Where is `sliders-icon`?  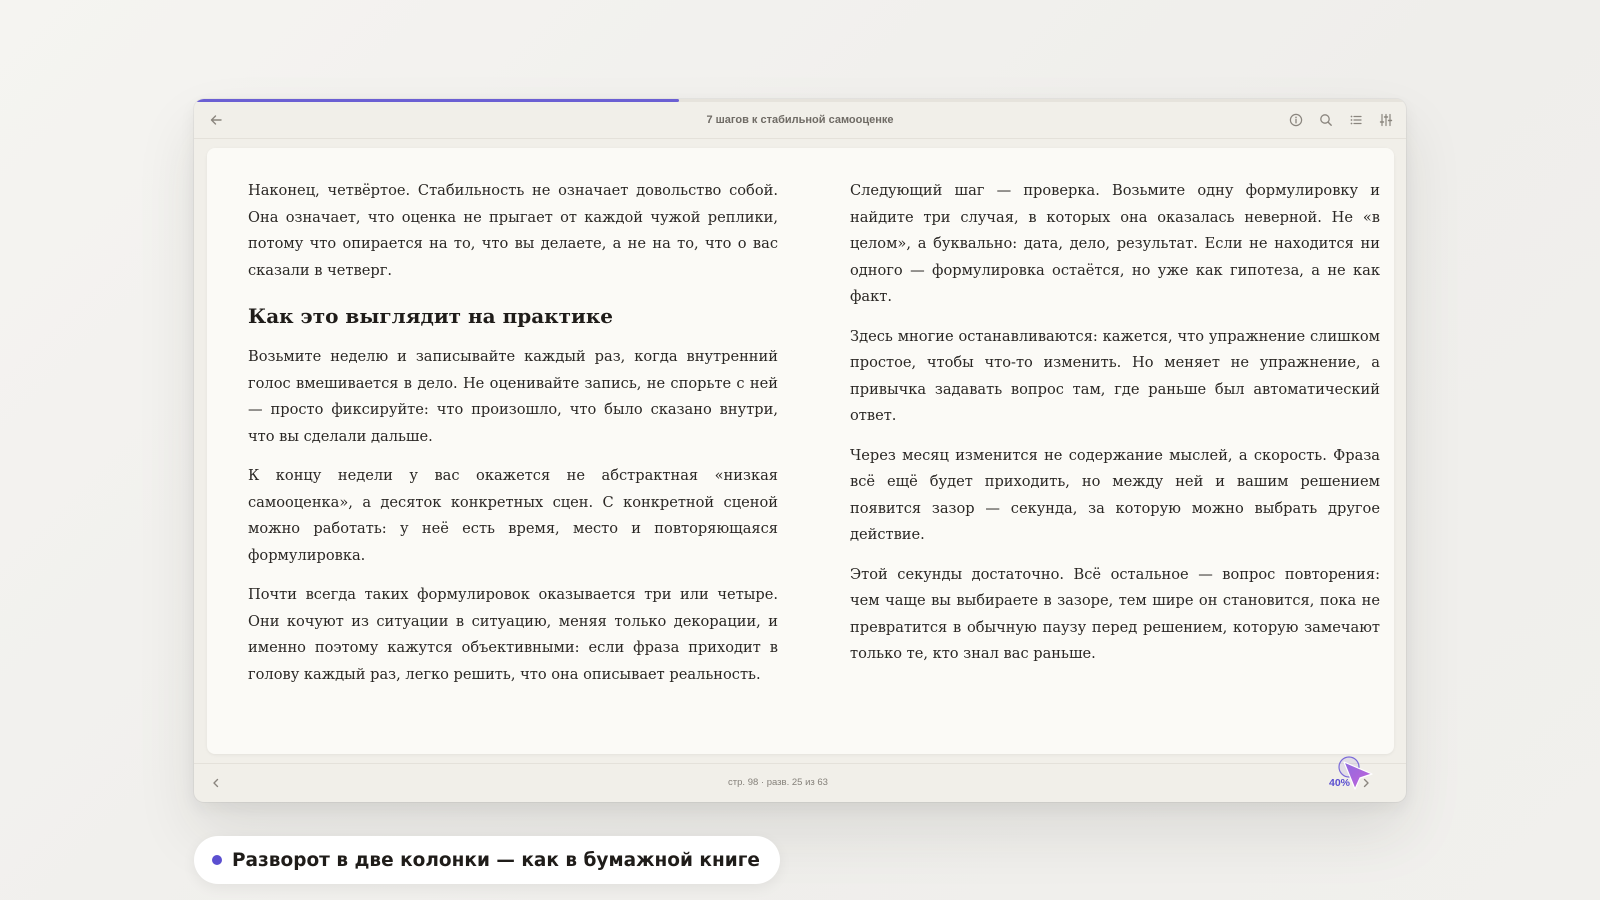 sliders-icon is located at coordinates (1386, 120).